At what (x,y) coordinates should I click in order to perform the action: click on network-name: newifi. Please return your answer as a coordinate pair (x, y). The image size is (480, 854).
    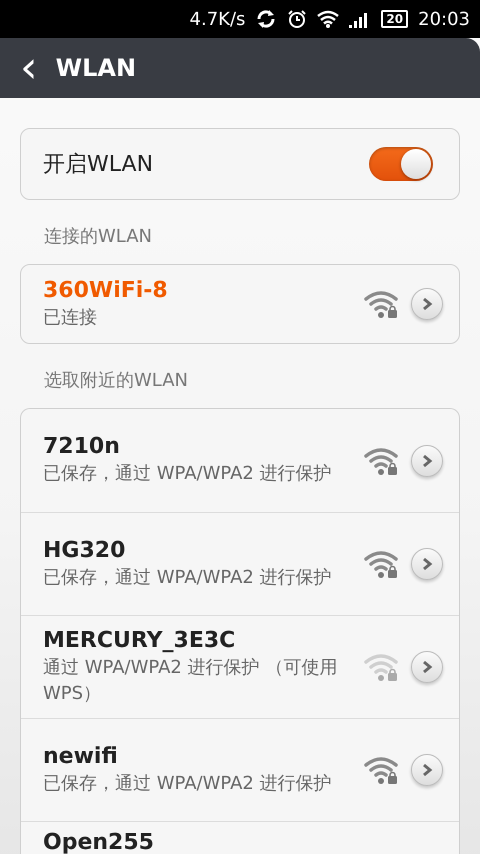
    Looking at the image, I should click on (81, 756).